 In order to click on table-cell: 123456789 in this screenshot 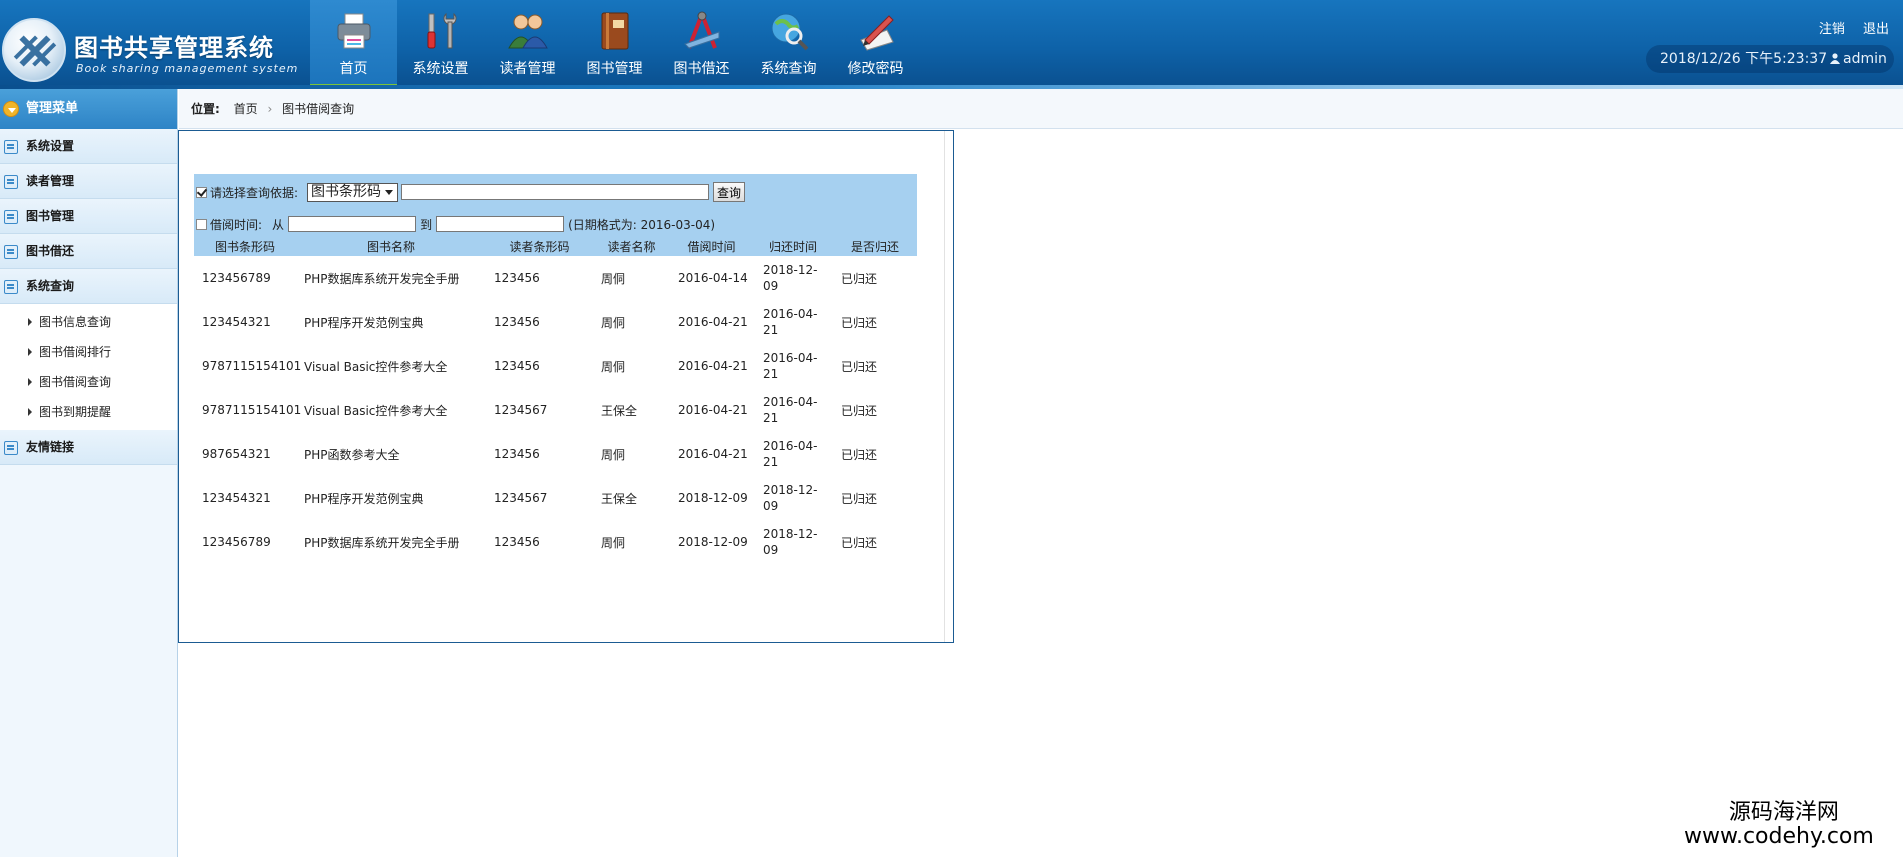, I will do `click(236, 542)`.